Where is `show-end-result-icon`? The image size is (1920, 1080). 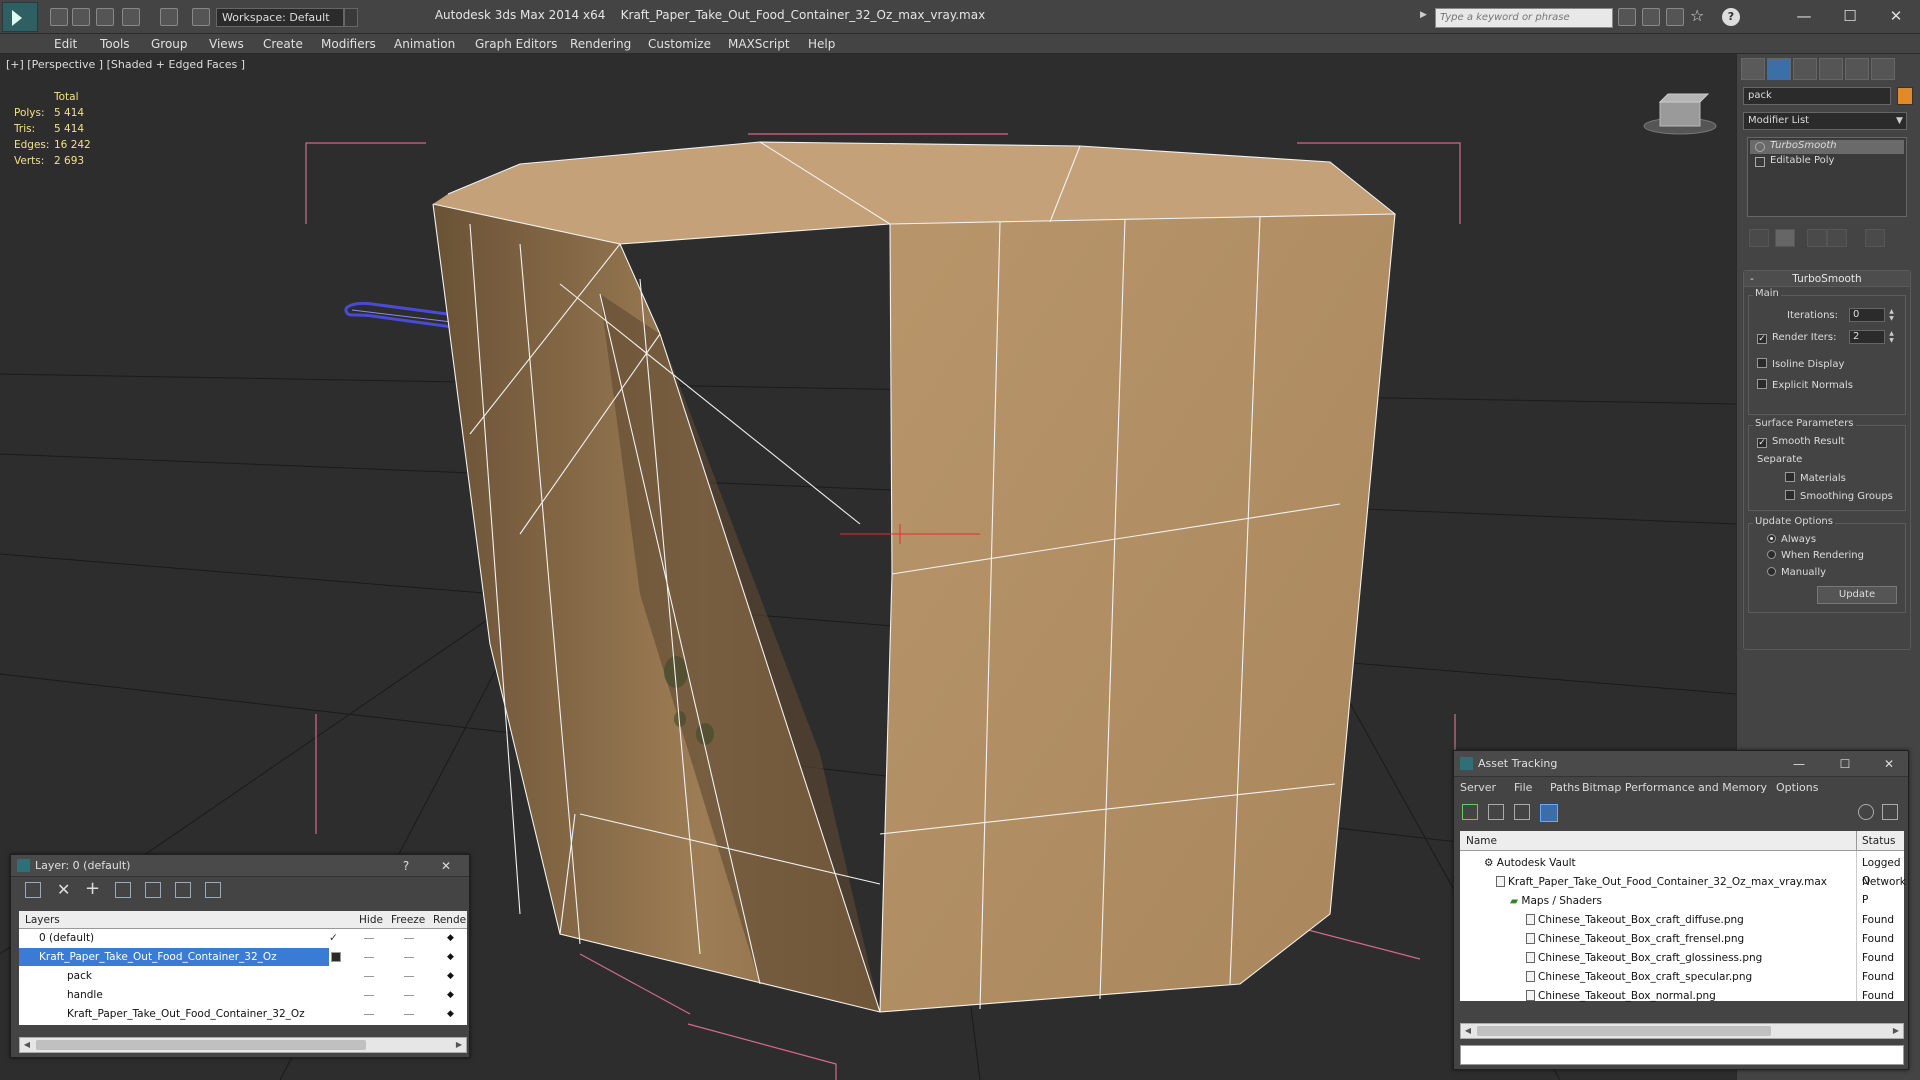 show-end-result-icon is located at coordinates (1785, 238).